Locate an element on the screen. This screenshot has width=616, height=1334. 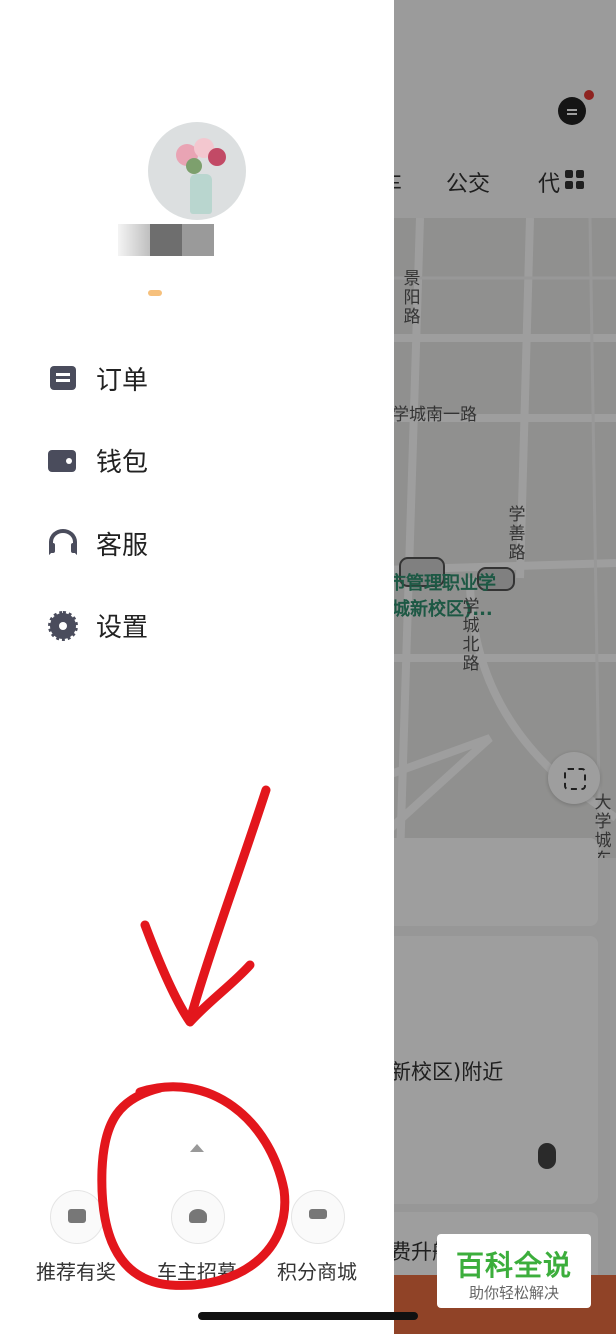
watermark-logo: 百科全说 助你轻松解决 is located at coordinates (514, 1271).